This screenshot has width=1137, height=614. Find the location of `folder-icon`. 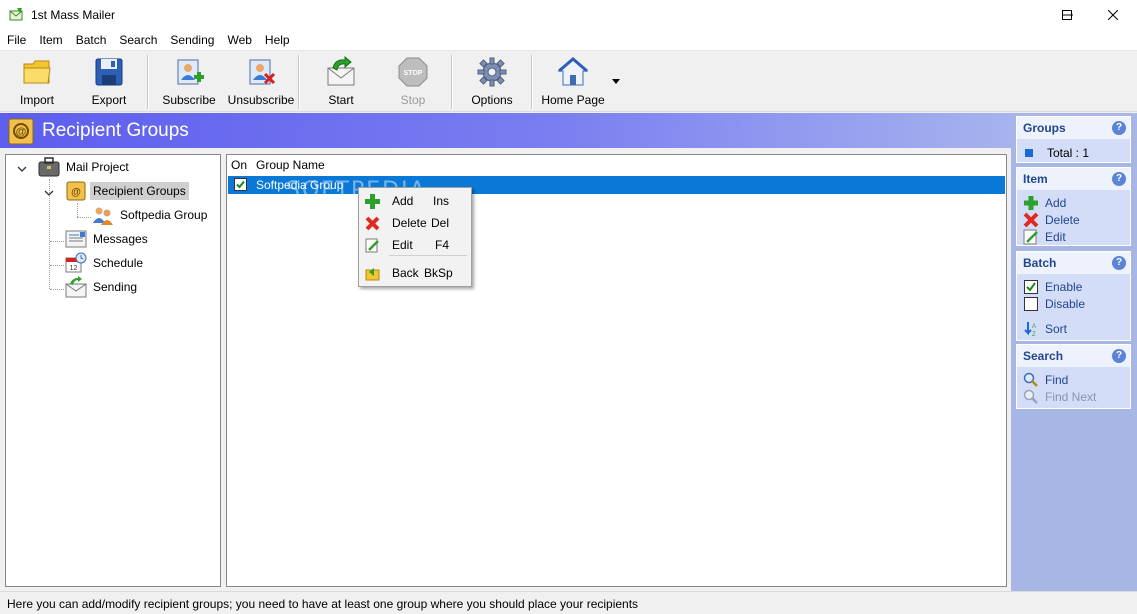

folder-icon is located at coordinates (37, 72).